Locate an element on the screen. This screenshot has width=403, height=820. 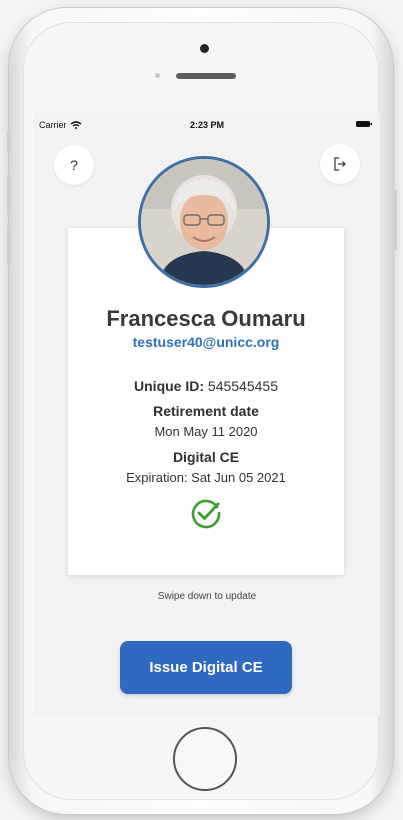
help-button: ? is located at coordinates (74, 165).